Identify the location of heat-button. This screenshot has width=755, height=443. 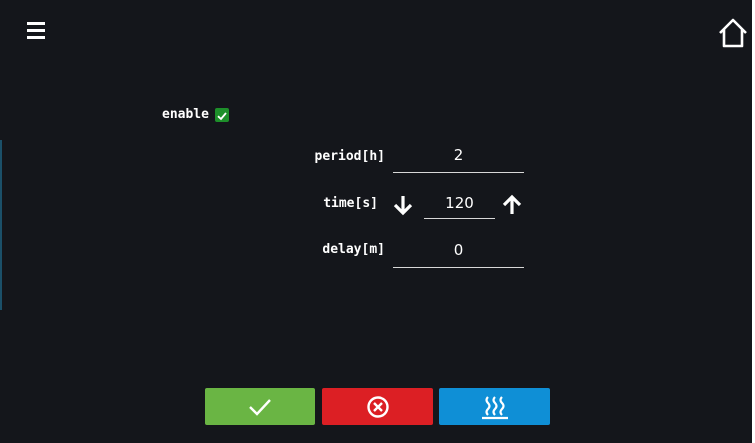
(494, 406).